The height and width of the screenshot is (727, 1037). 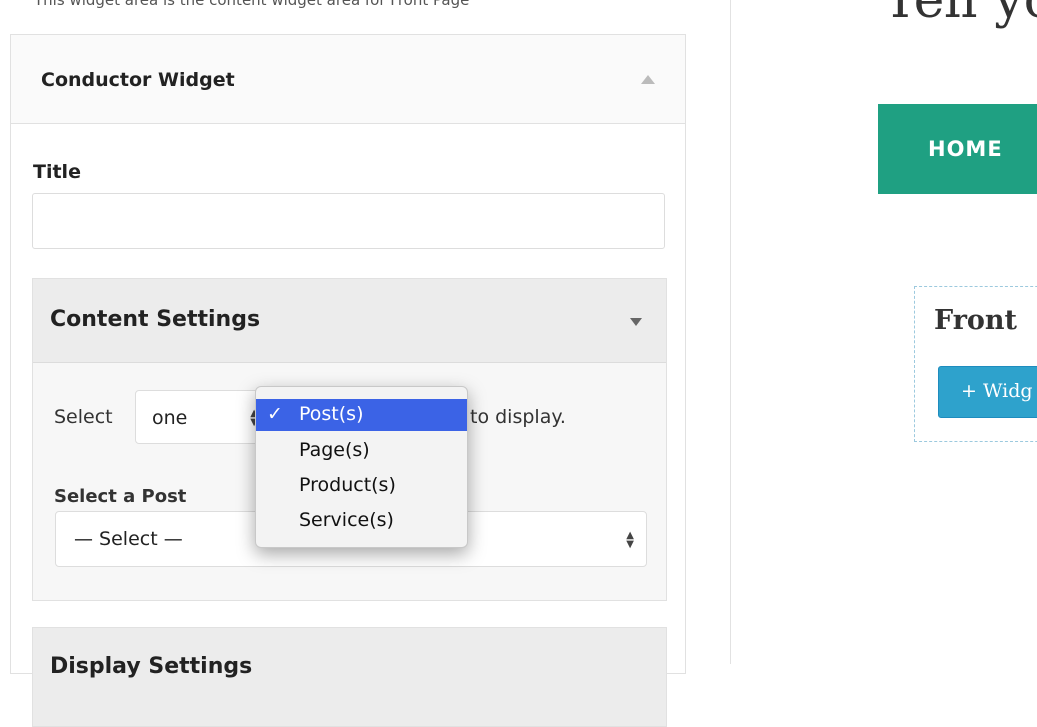 What do you see at coordinates (347, 485) in the screenshot?
I see `dropdown-option-label: Product(s)` at bounding box center [347, 485].